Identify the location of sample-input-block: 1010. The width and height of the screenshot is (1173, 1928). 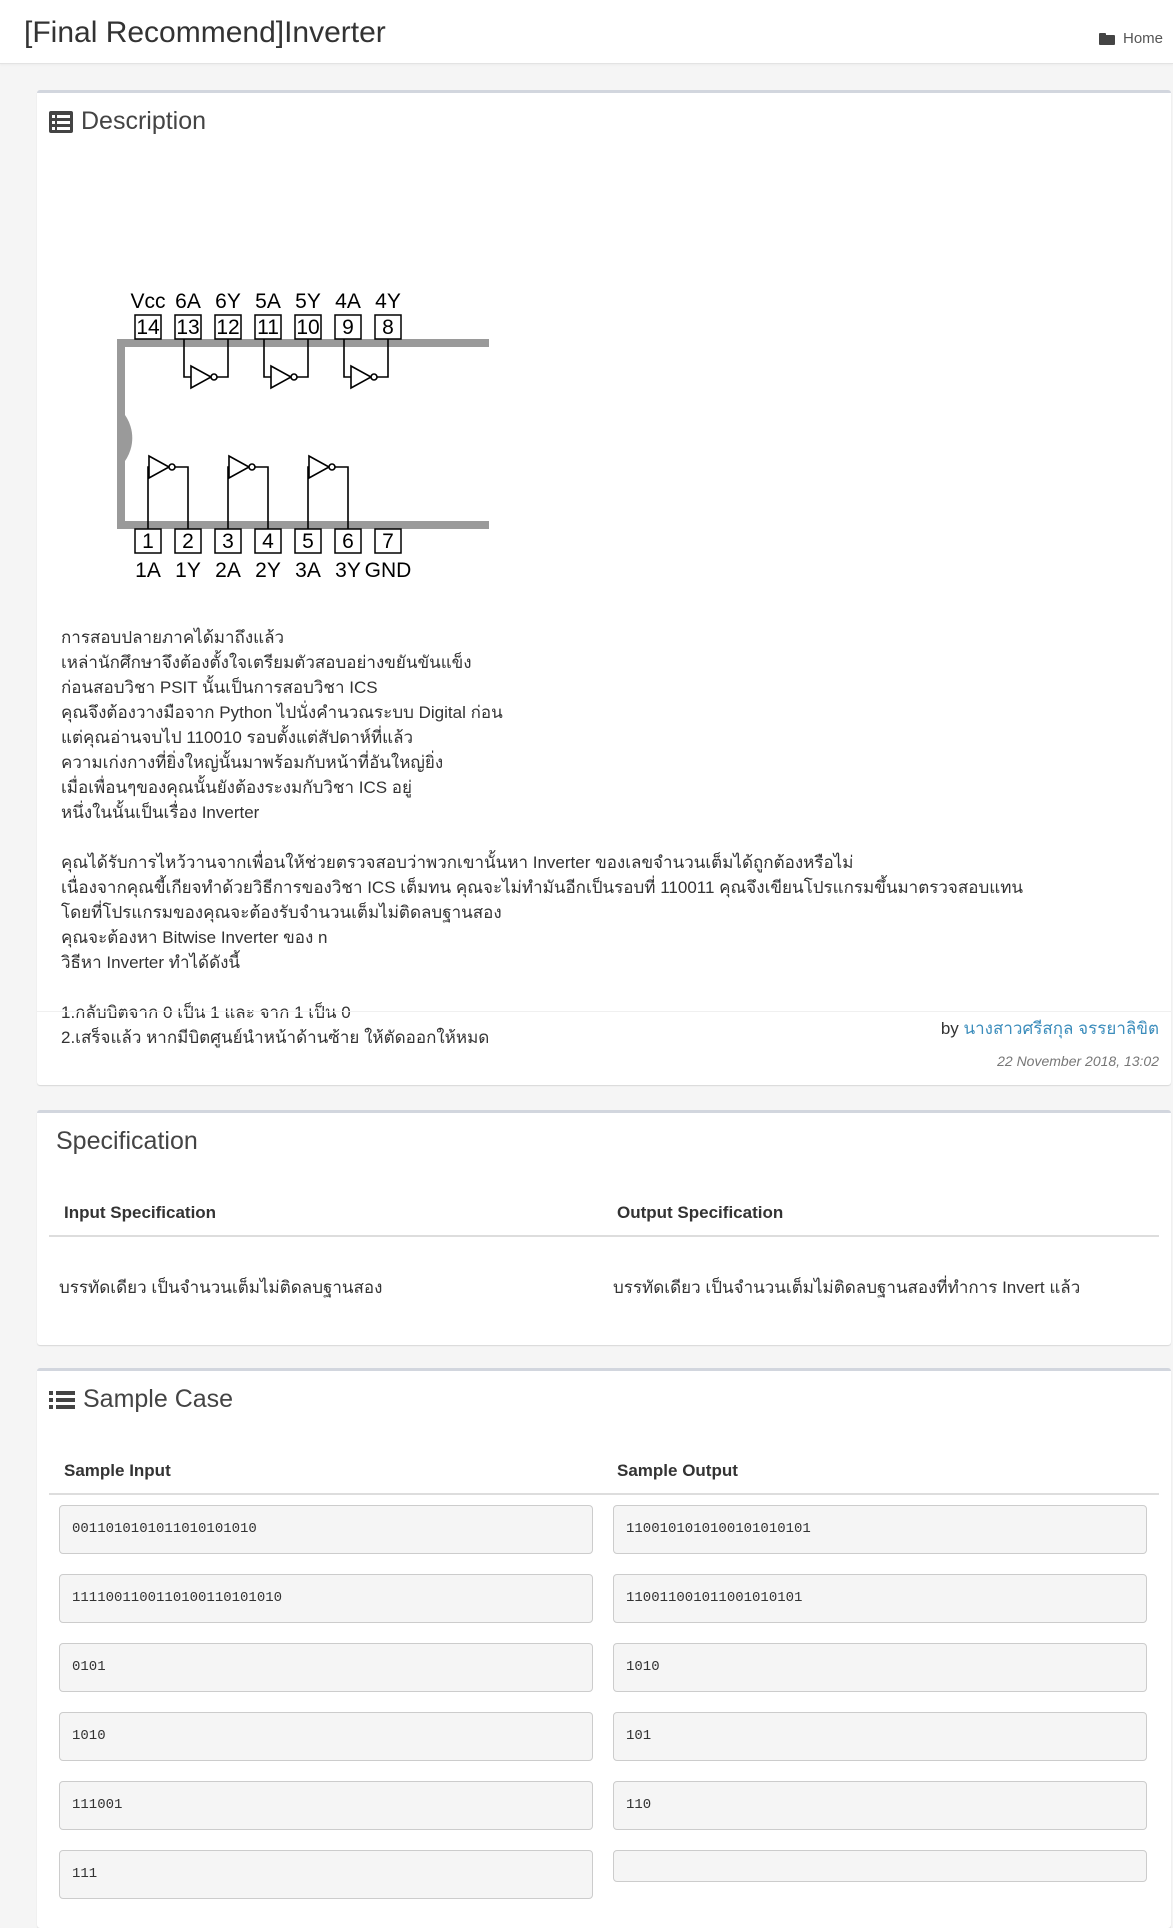
(326, 1736).